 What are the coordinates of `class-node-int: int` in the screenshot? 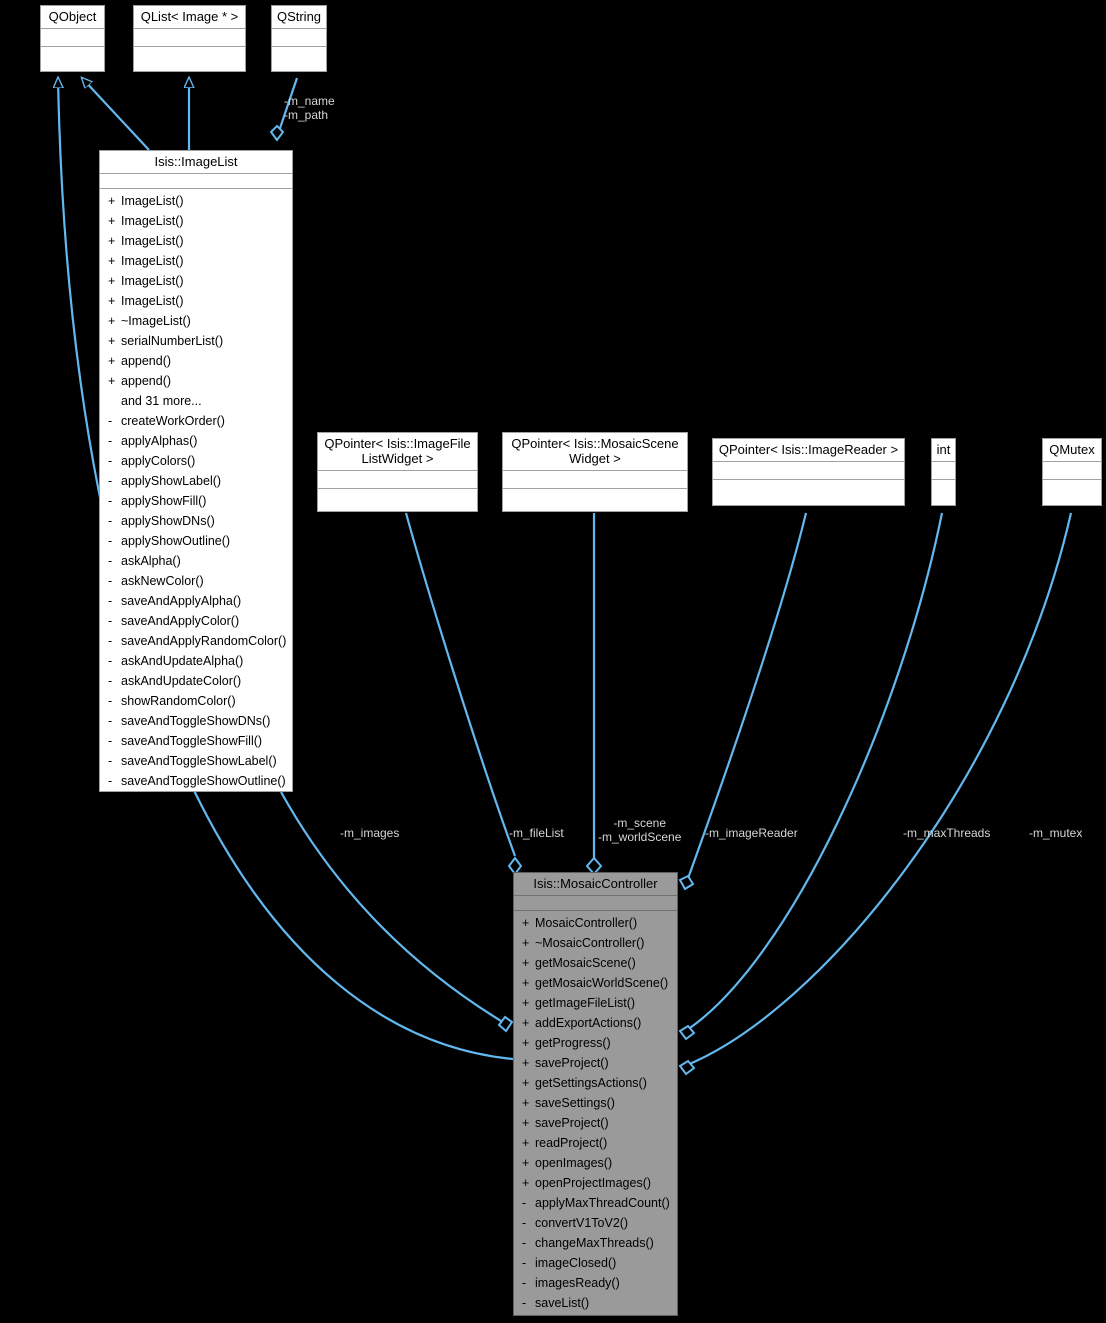 It's located at (943, 472).